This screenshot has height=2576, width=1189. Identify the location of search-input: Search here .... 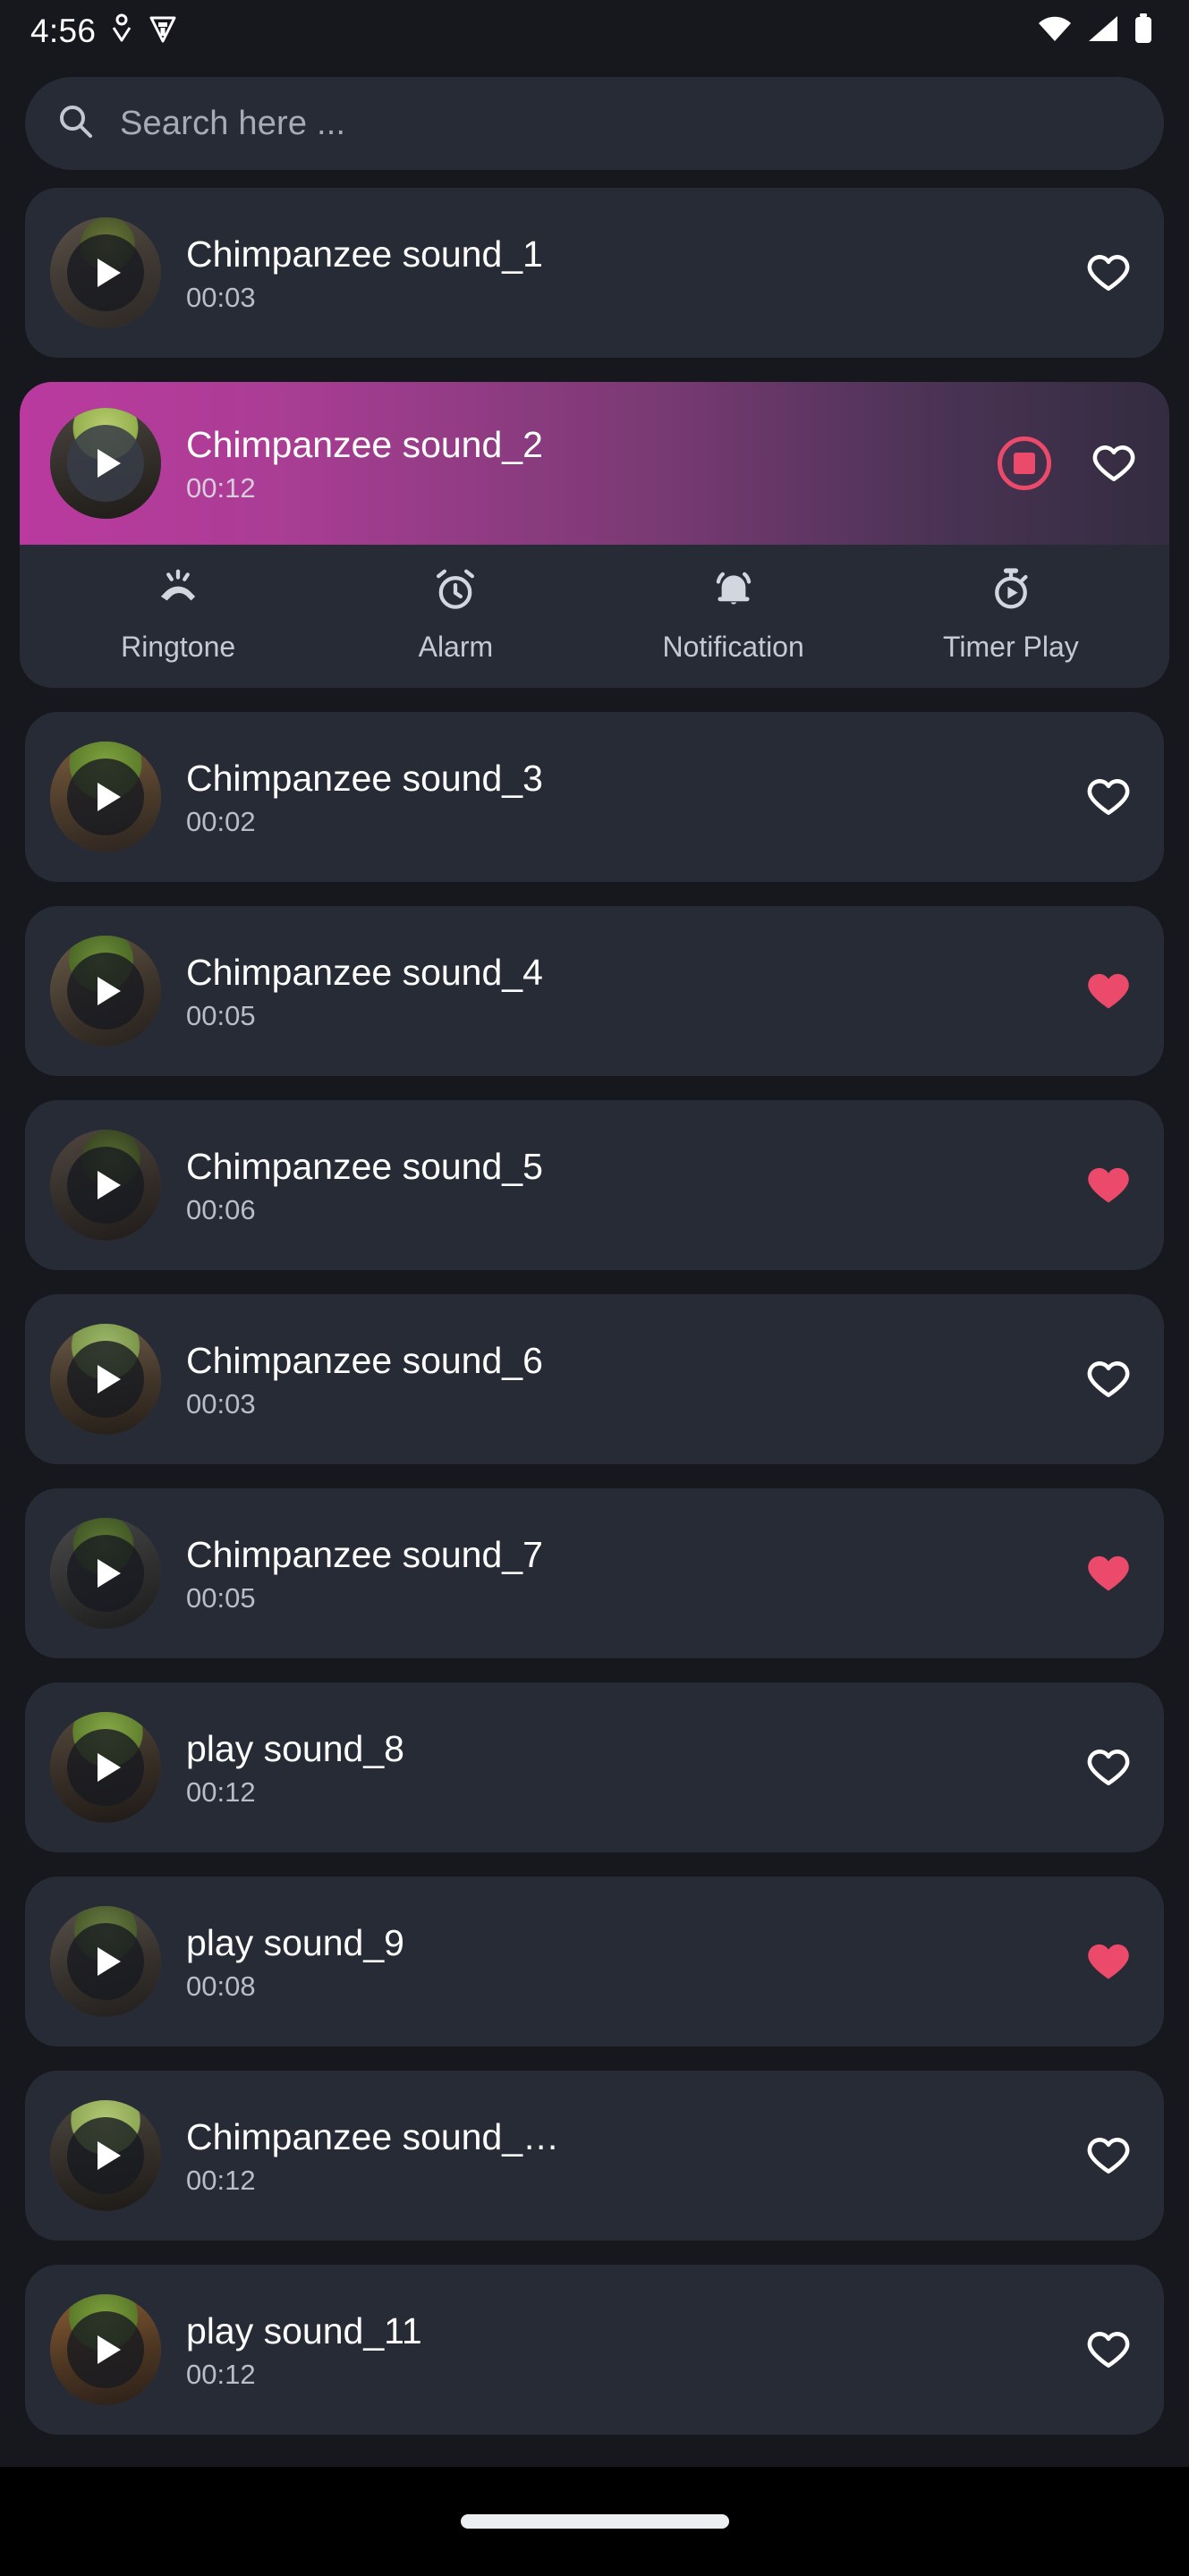
(594, 123).